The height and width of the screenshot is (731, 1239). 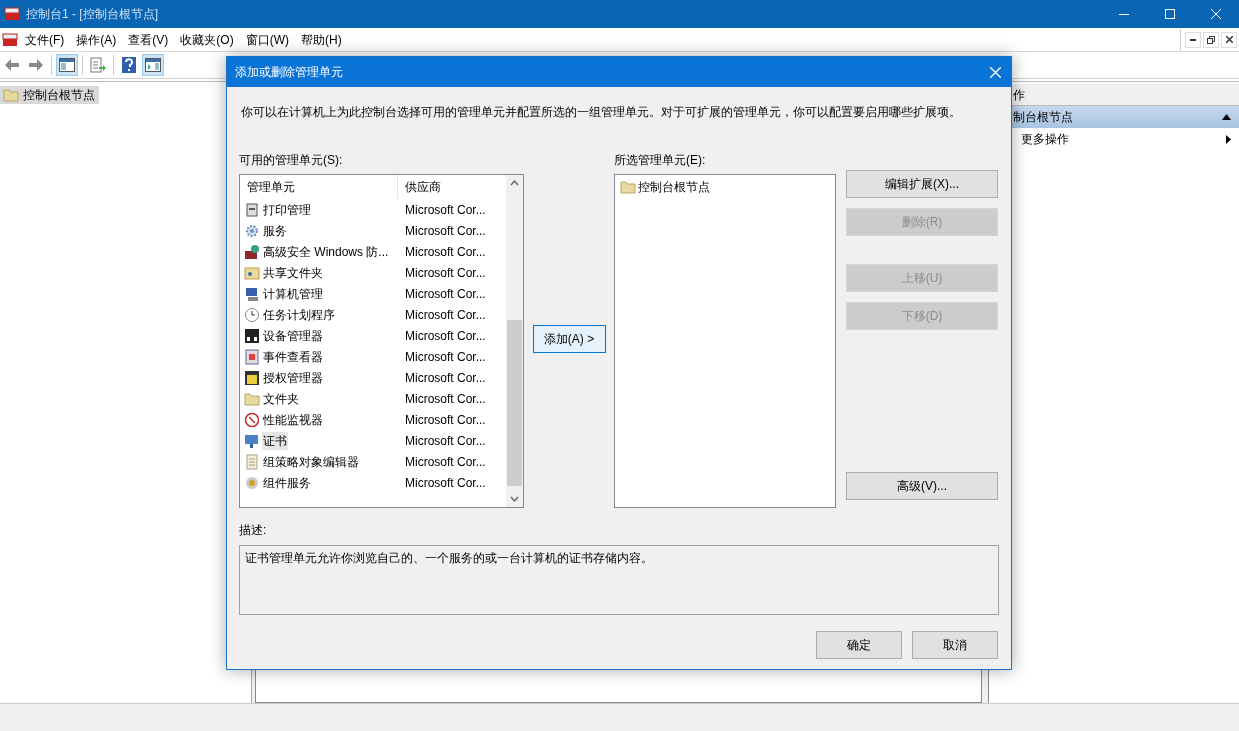 I want to click on snap-in-name: 任务计划程序, so click(x=299, y=315).